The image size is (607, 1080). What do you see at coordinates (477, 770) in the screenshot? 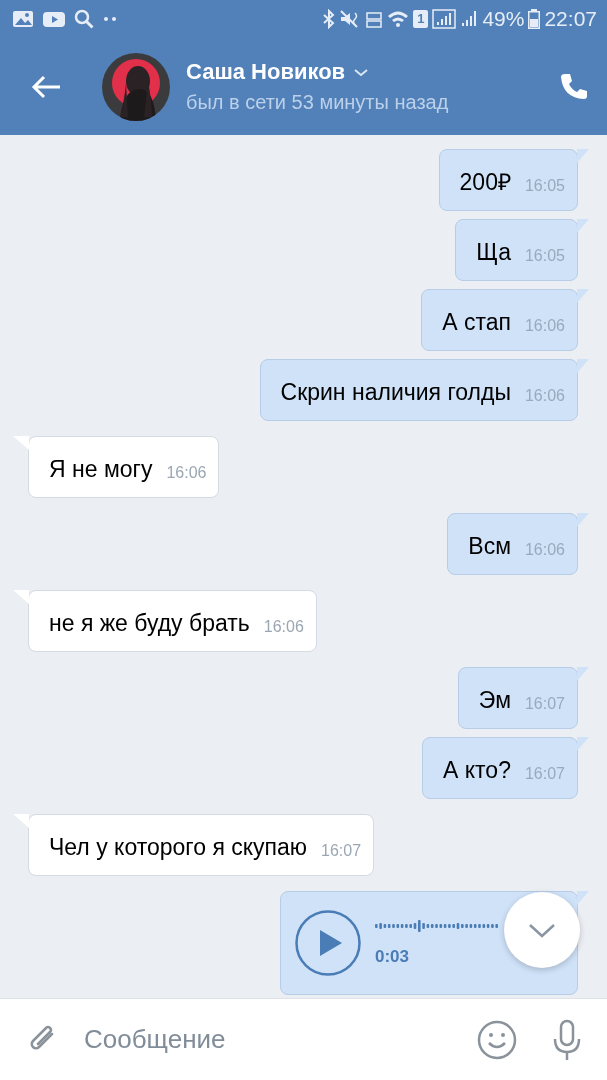
I see `message-text: А кто?` at bounding box center [477, 770].